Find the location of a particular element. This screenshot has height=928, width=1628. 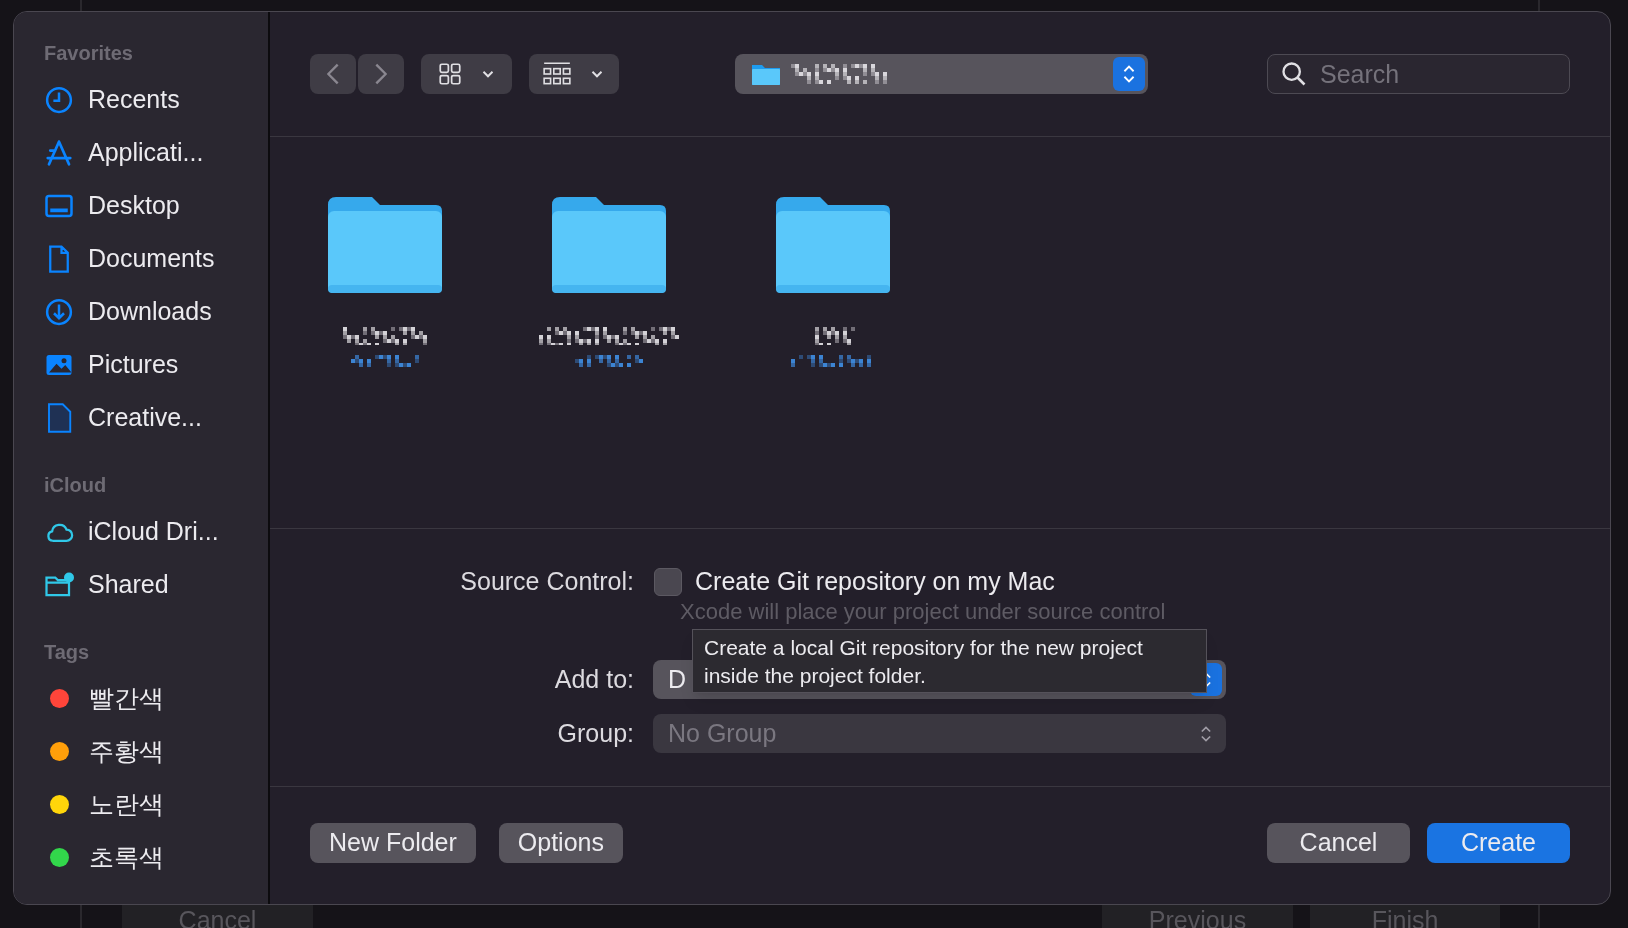

group-button is located at coordinates (574, 74).